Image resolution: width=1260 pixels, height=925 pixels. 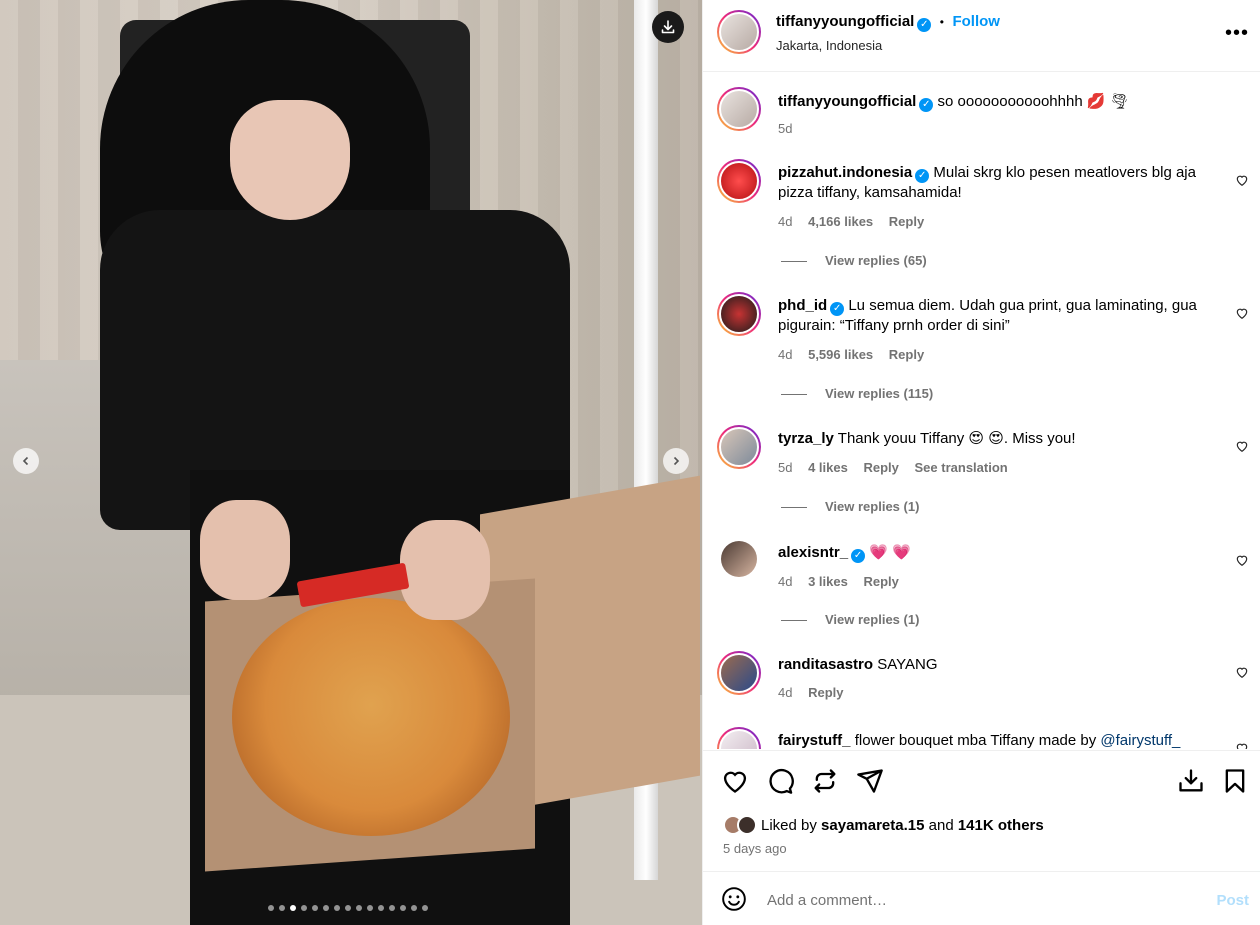 I want to click on likes-summary: Liked by sayamareta.15 and 141K others, so click(x=883, y=825).